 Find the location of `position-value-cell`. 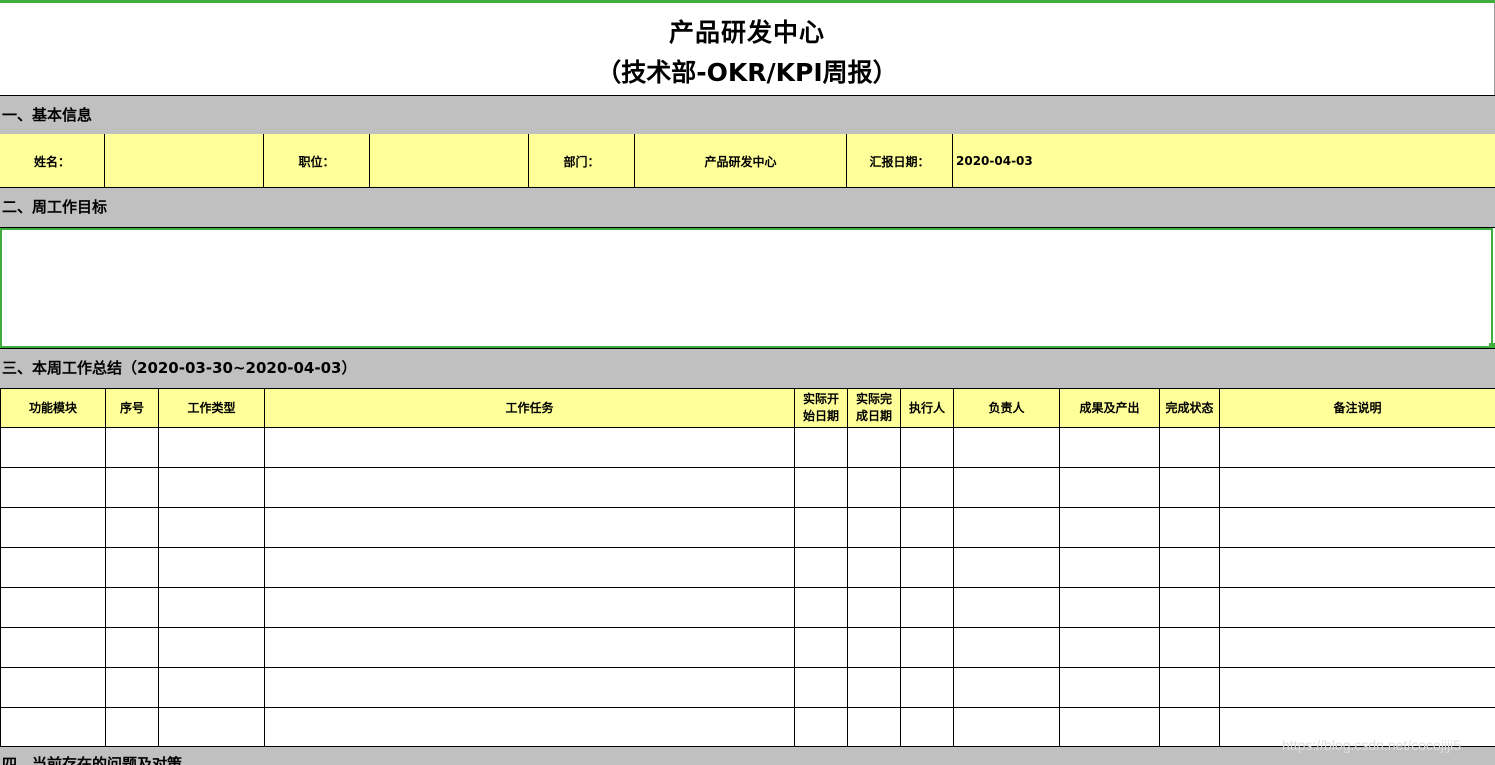

position-value-cell is located at coordinates (449, 161).